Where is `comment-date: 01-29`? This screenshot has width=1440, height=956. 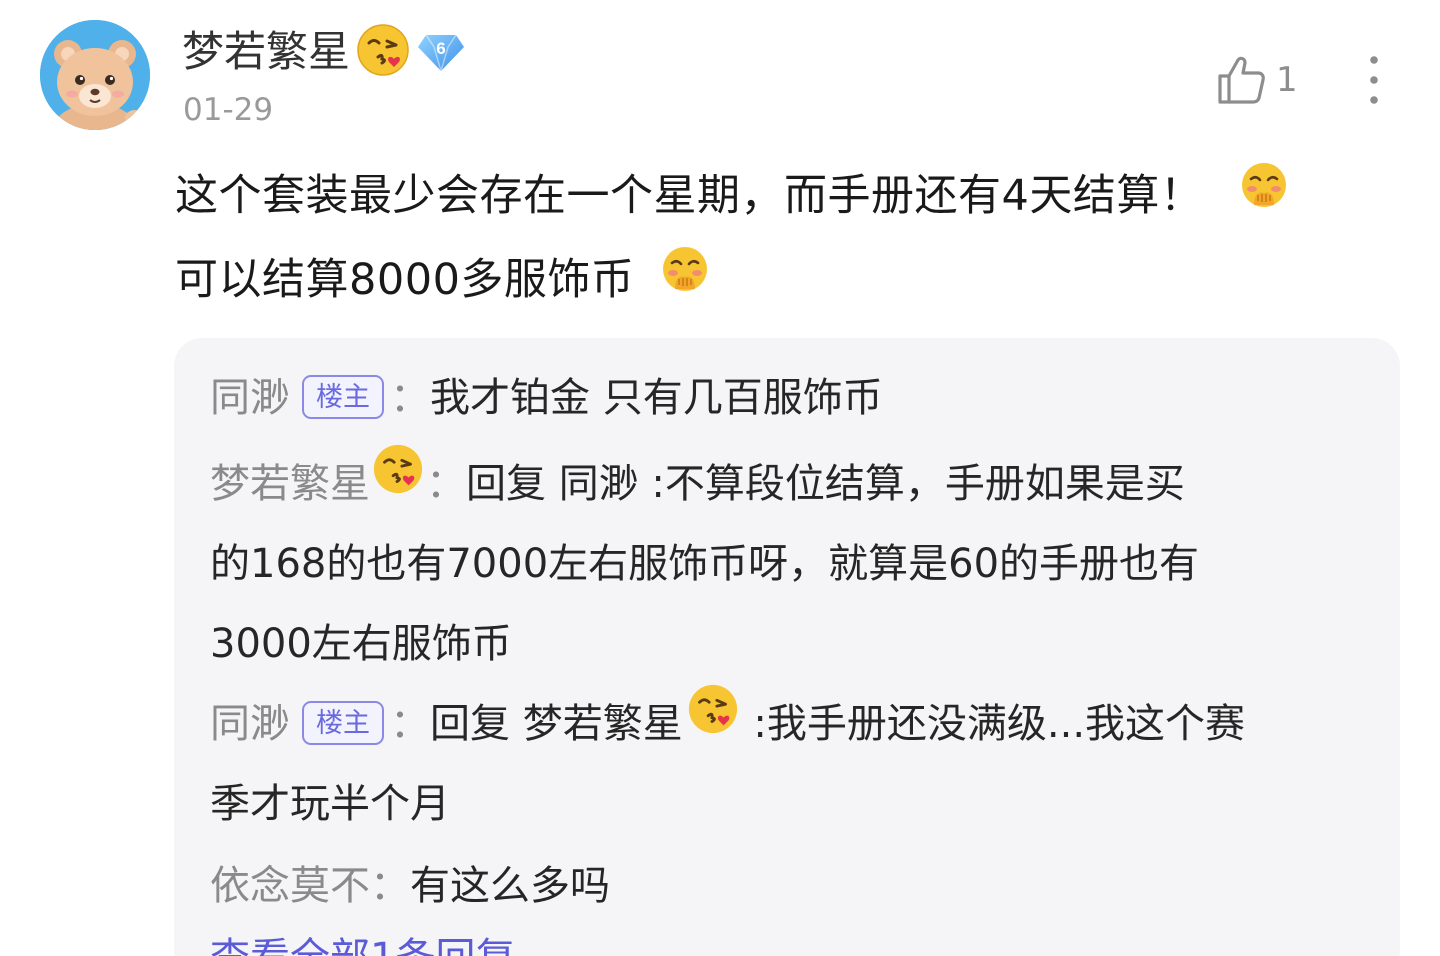 comment-date: 01-29 is located at coordinates (228, 110).